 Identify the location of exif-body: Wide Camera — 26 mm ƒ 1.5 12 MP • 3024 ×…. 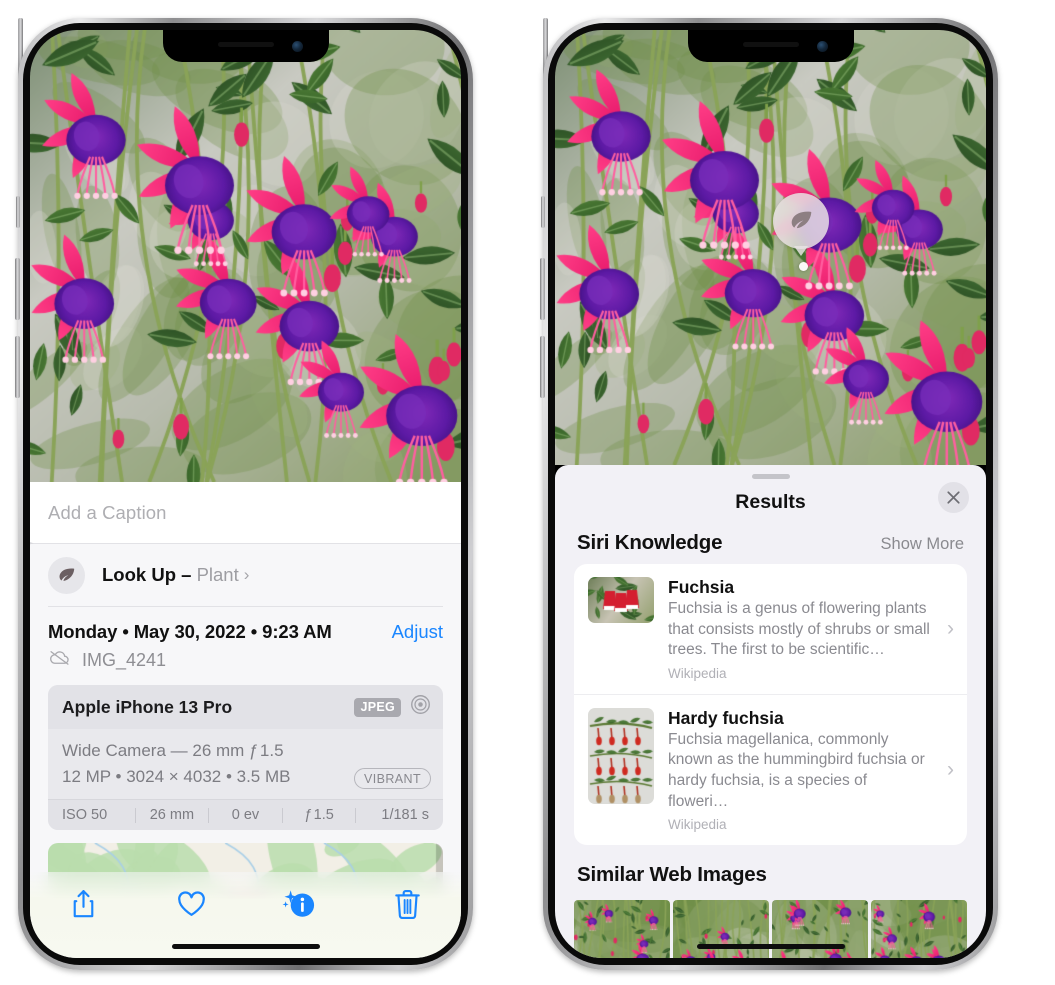
(245, 764).